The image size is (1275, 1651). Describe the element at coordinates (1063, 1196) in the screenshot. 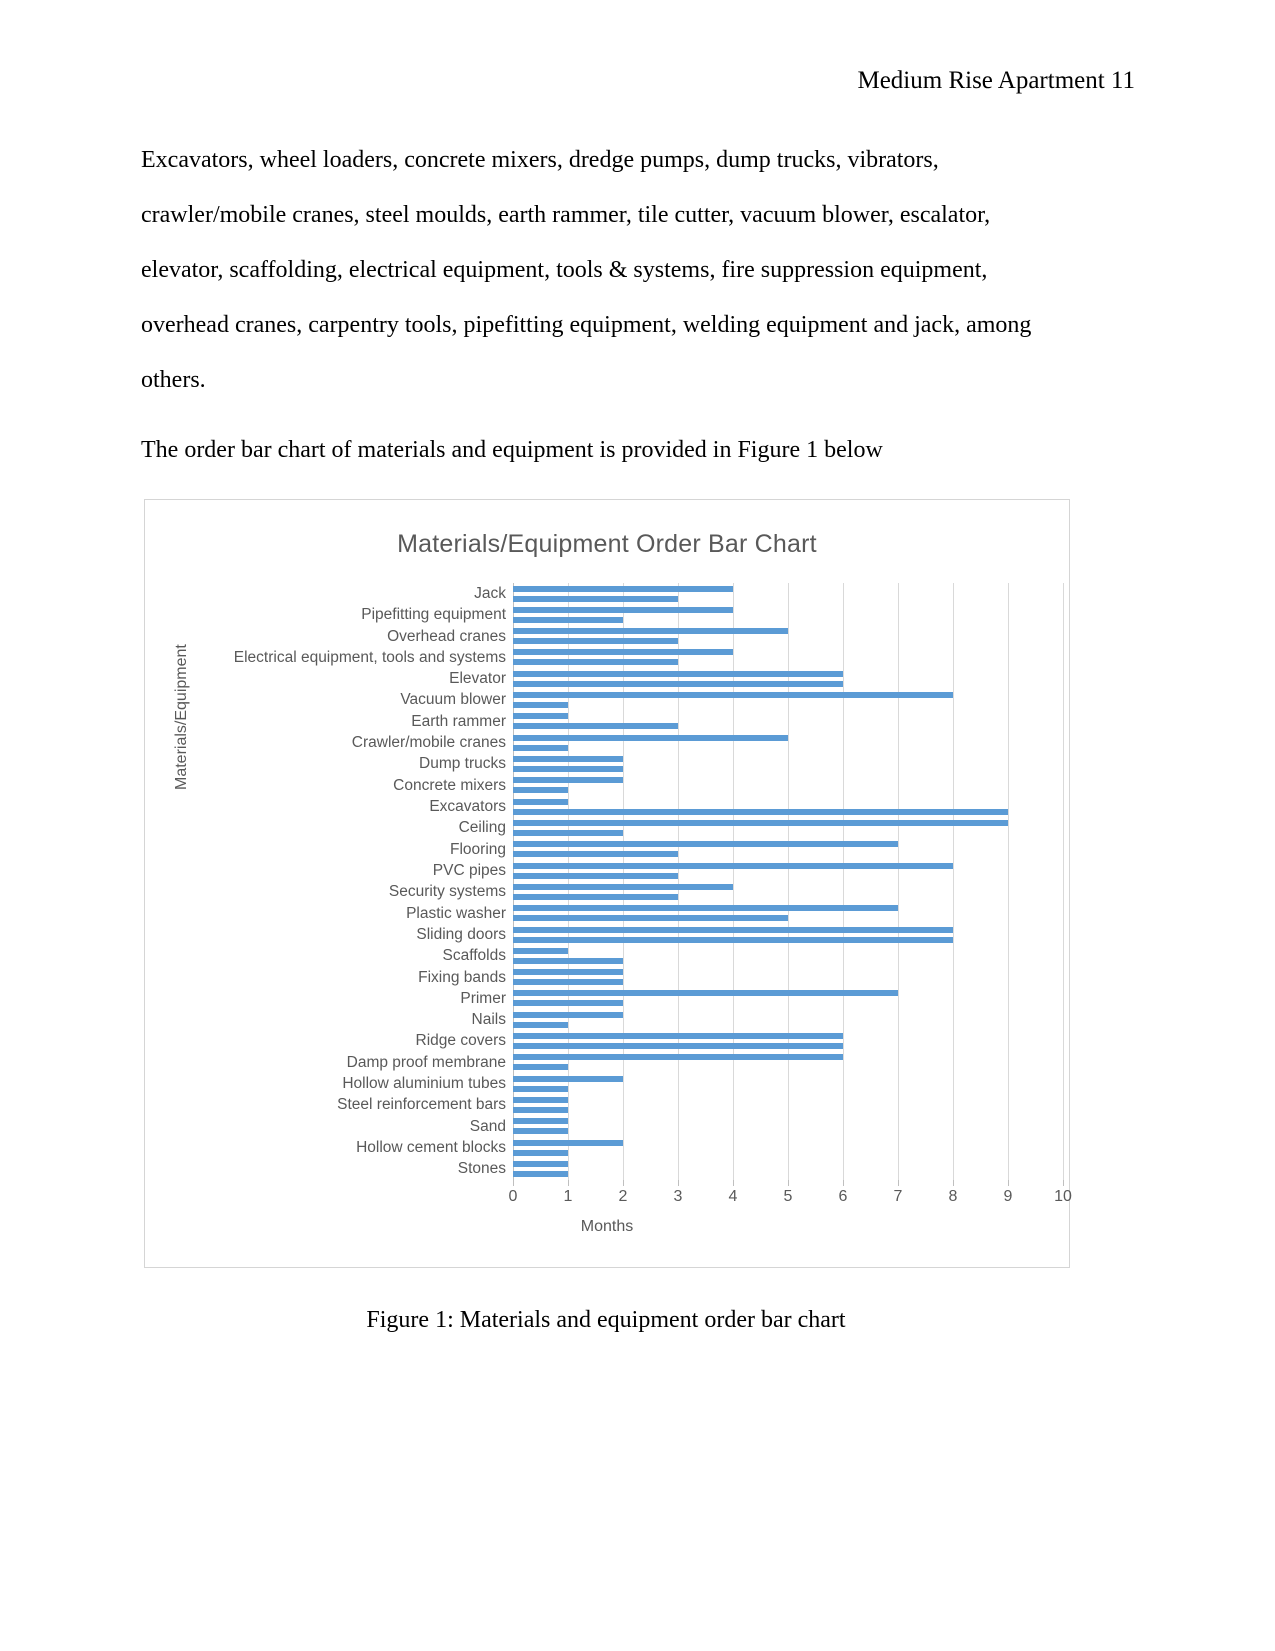

I see `chart-tick-label: 10` at that location.